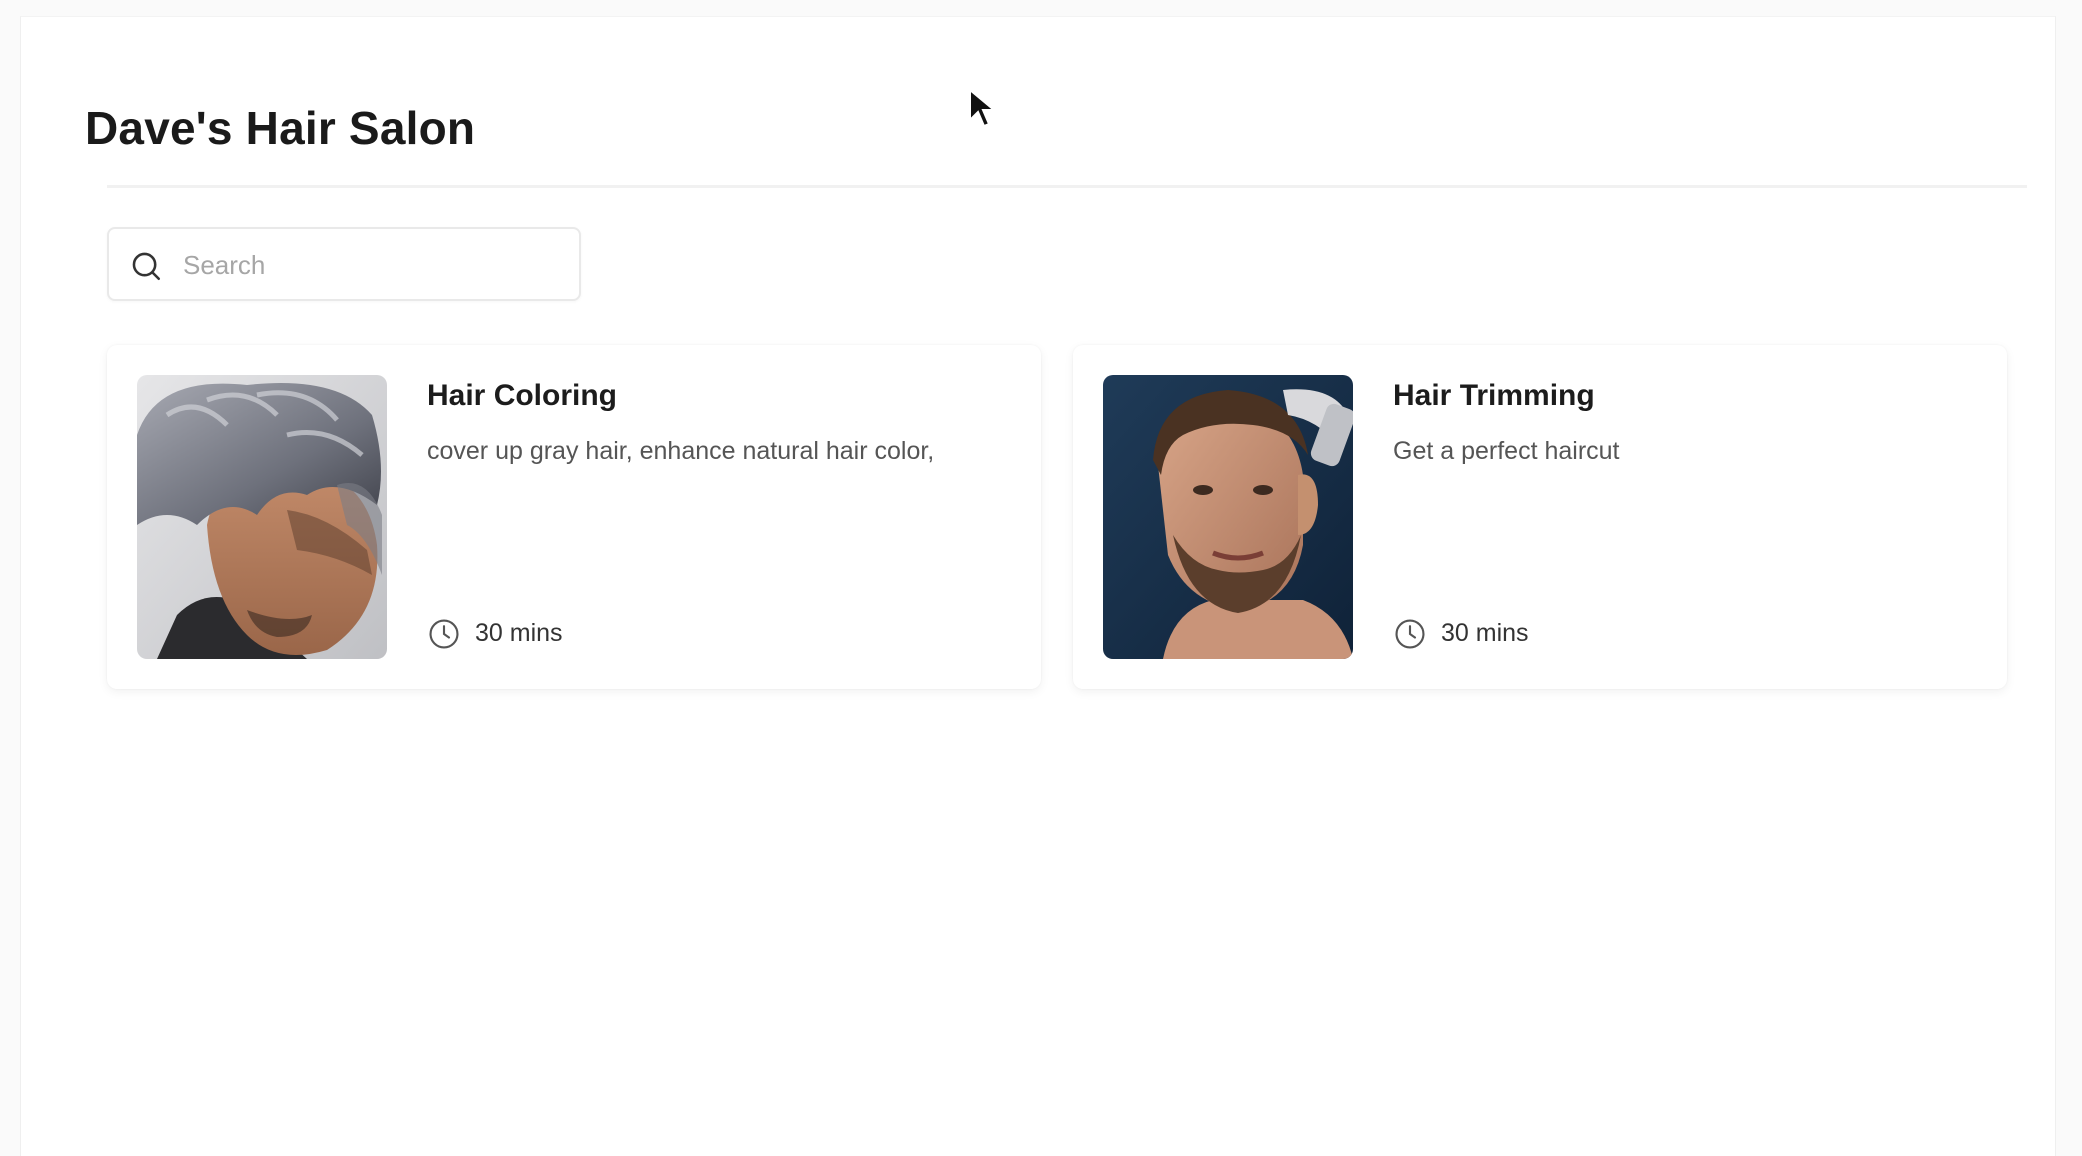 The image size is (2082, 1156). Describe the element at coordinates (1067, 186) in the screenshot. I see `header-divider` at that location.